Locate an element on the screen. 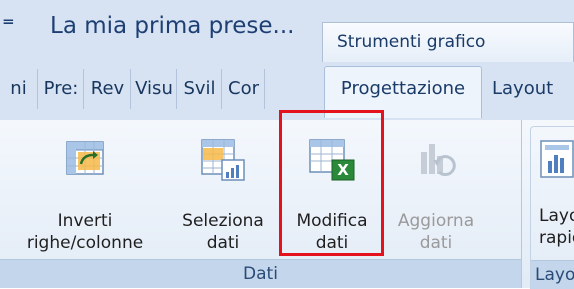 The height and width of the screenshot is (289, 574). refresh-data-icon is located at coordinates (438, 160).